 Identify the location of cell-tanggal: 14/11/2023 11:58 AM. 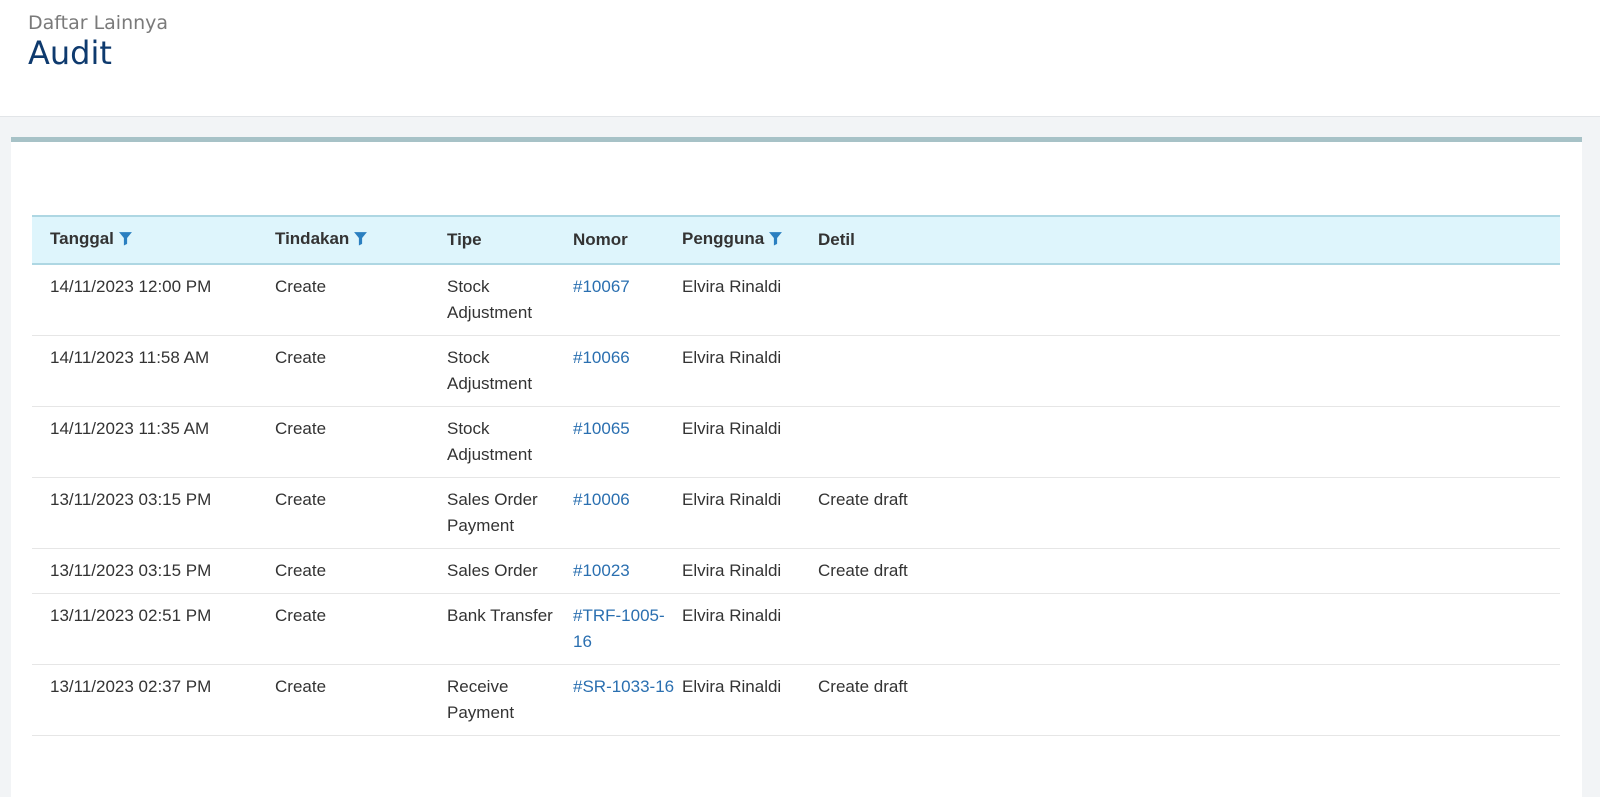
(151, 371).